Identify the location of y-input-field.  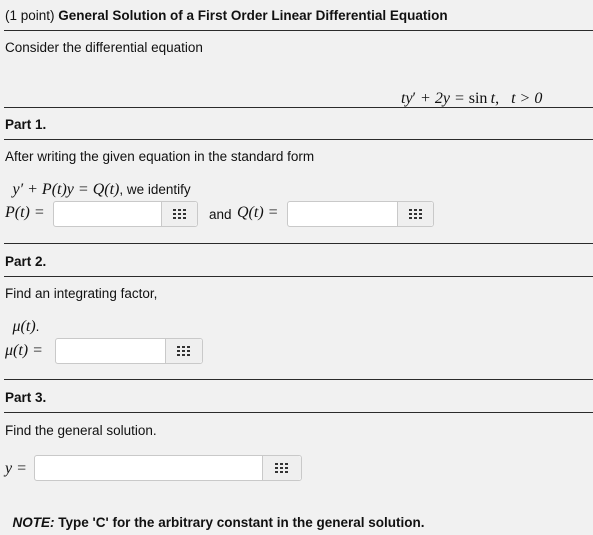
(168, 468).